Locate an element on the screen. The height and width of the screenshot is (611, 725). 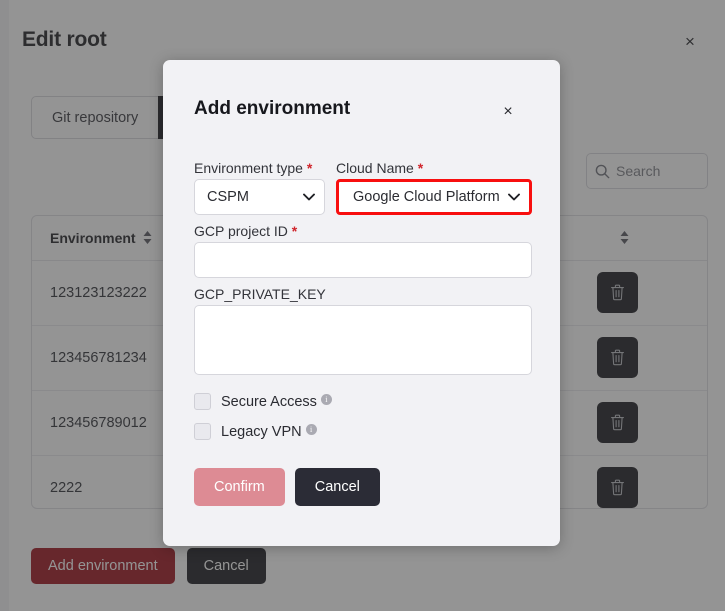
label-environment-type: Environment type * is located at coordinates (253, 168).